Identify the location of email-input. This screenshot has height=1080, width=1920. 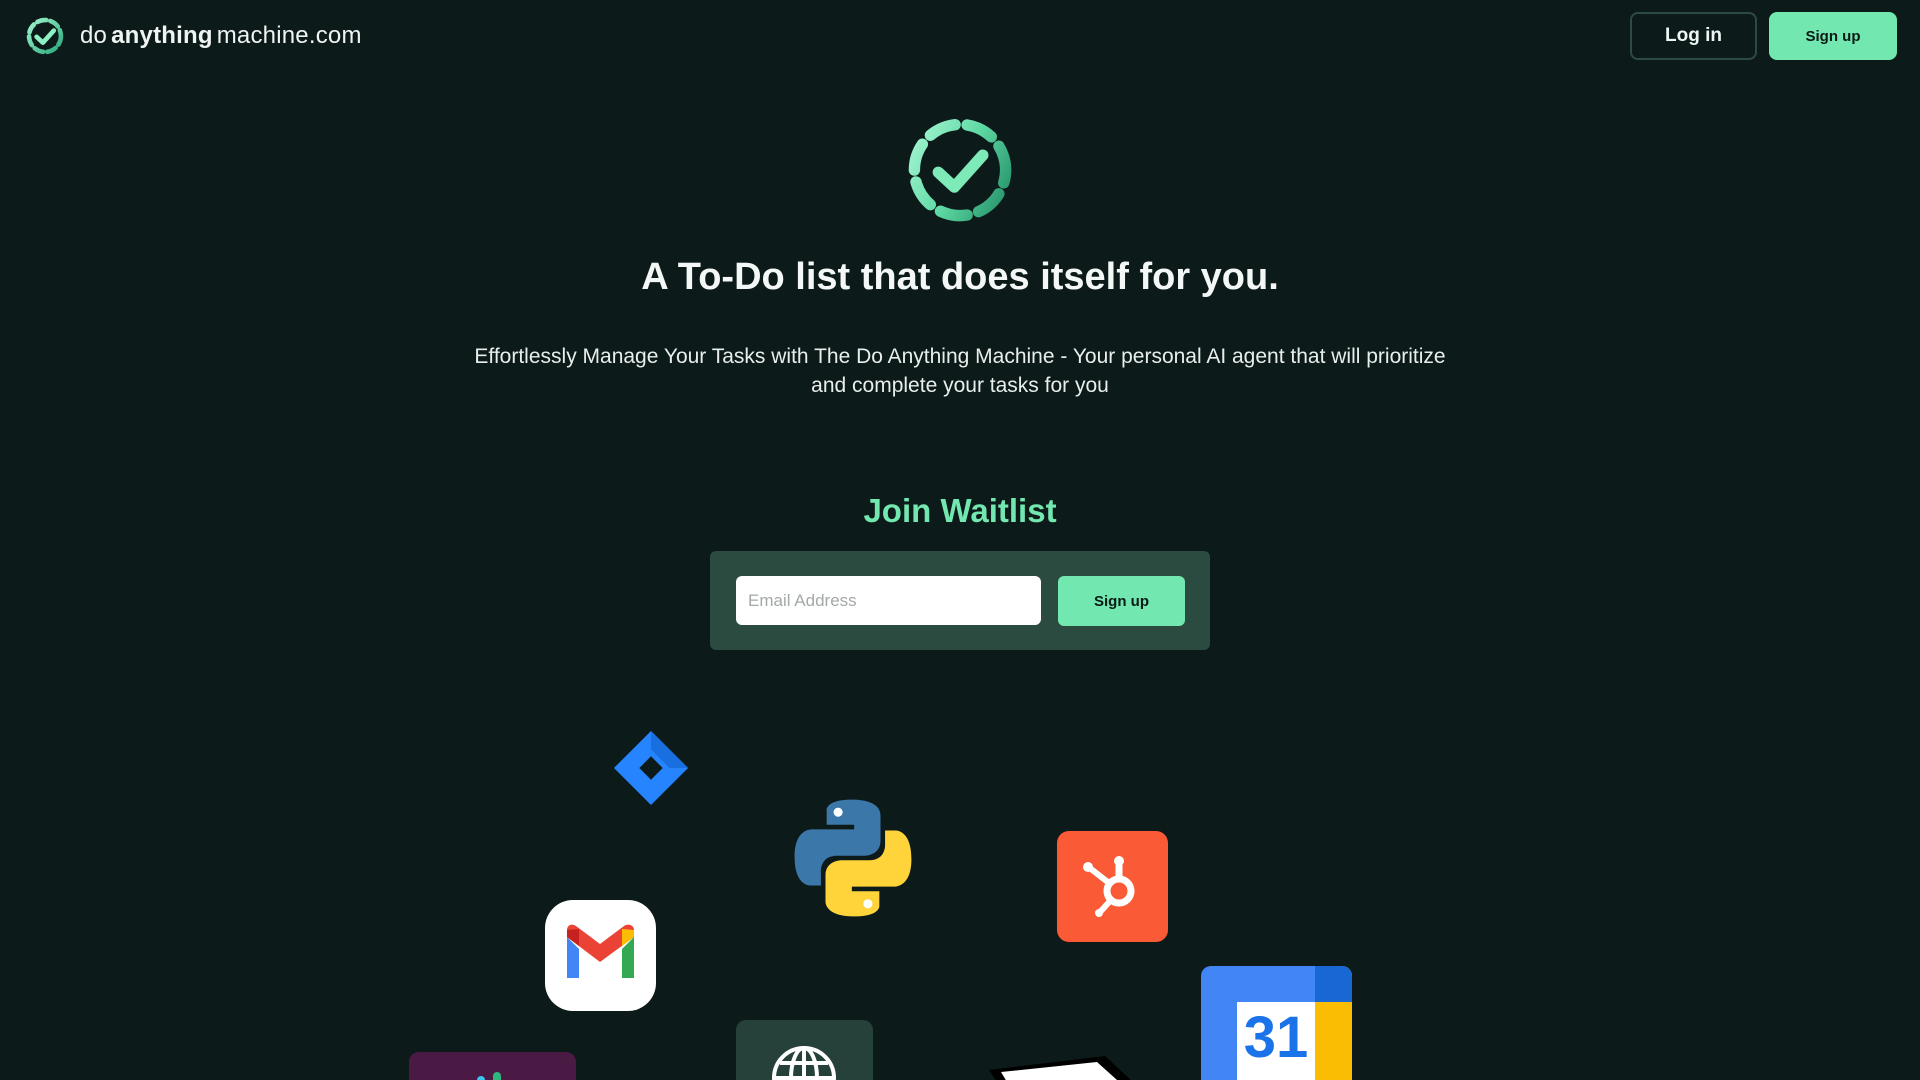
(888, 600).